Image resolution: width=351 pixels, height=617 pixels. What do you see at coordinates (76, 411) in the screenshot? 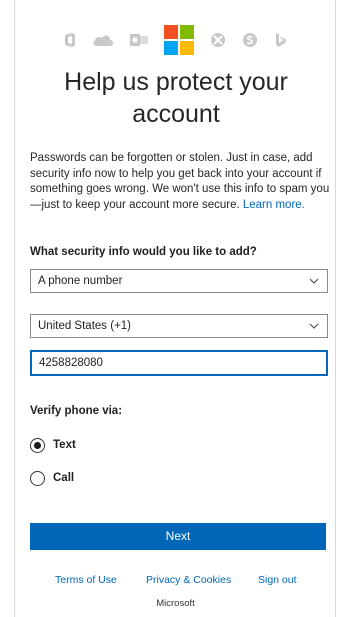
I see `verify-via-label: Verify phone via:` at bounding box center [76, 411].